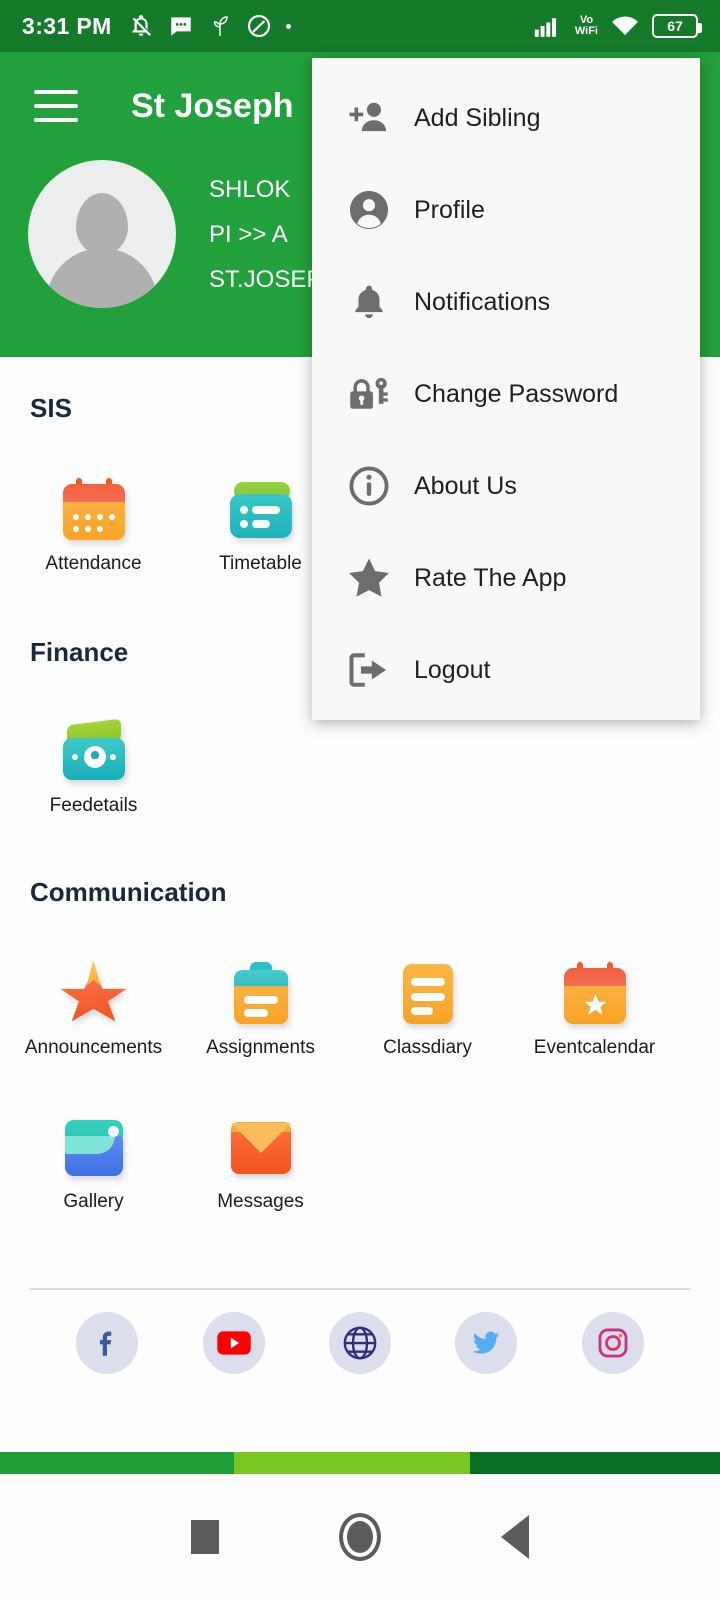 The width and height of the screenshot is (720, 1600). Describe the element at coordinates (67, 25) in the screenshot. I see `status-time: 3:31 PM` at that location.